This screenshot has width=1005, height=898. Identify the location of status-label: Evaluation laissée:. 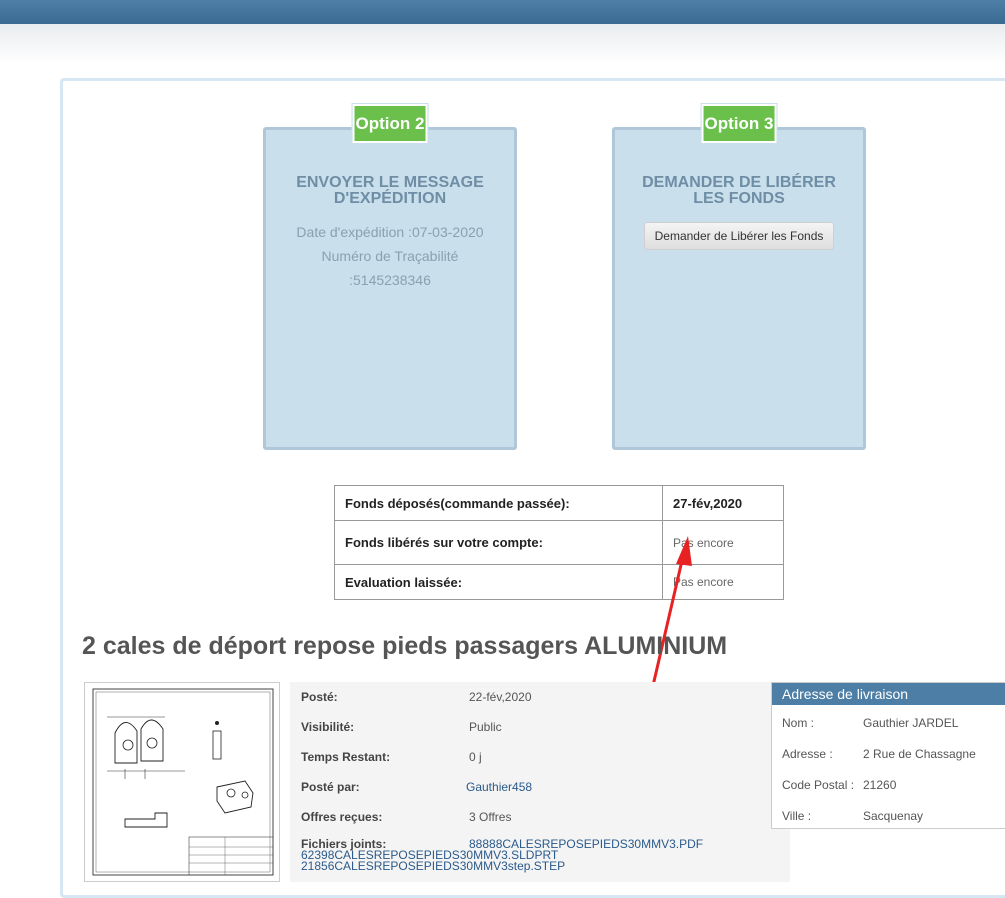
(498, 582).